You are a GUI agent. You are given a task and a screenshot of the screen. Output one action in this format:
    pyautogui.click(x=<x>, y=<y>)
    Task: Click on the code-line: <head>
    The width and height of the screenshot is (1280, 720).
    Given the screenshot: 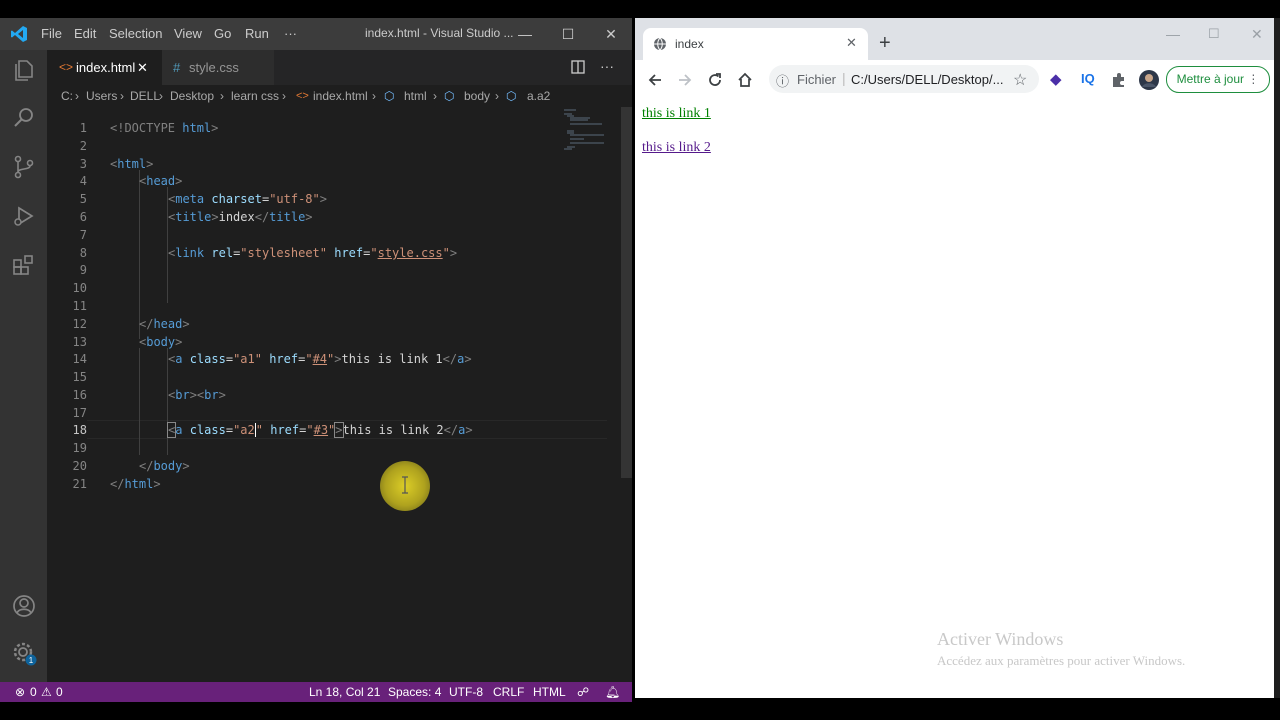 What is the action you would take?
    pyautogui.click(x=161, y=181)
    